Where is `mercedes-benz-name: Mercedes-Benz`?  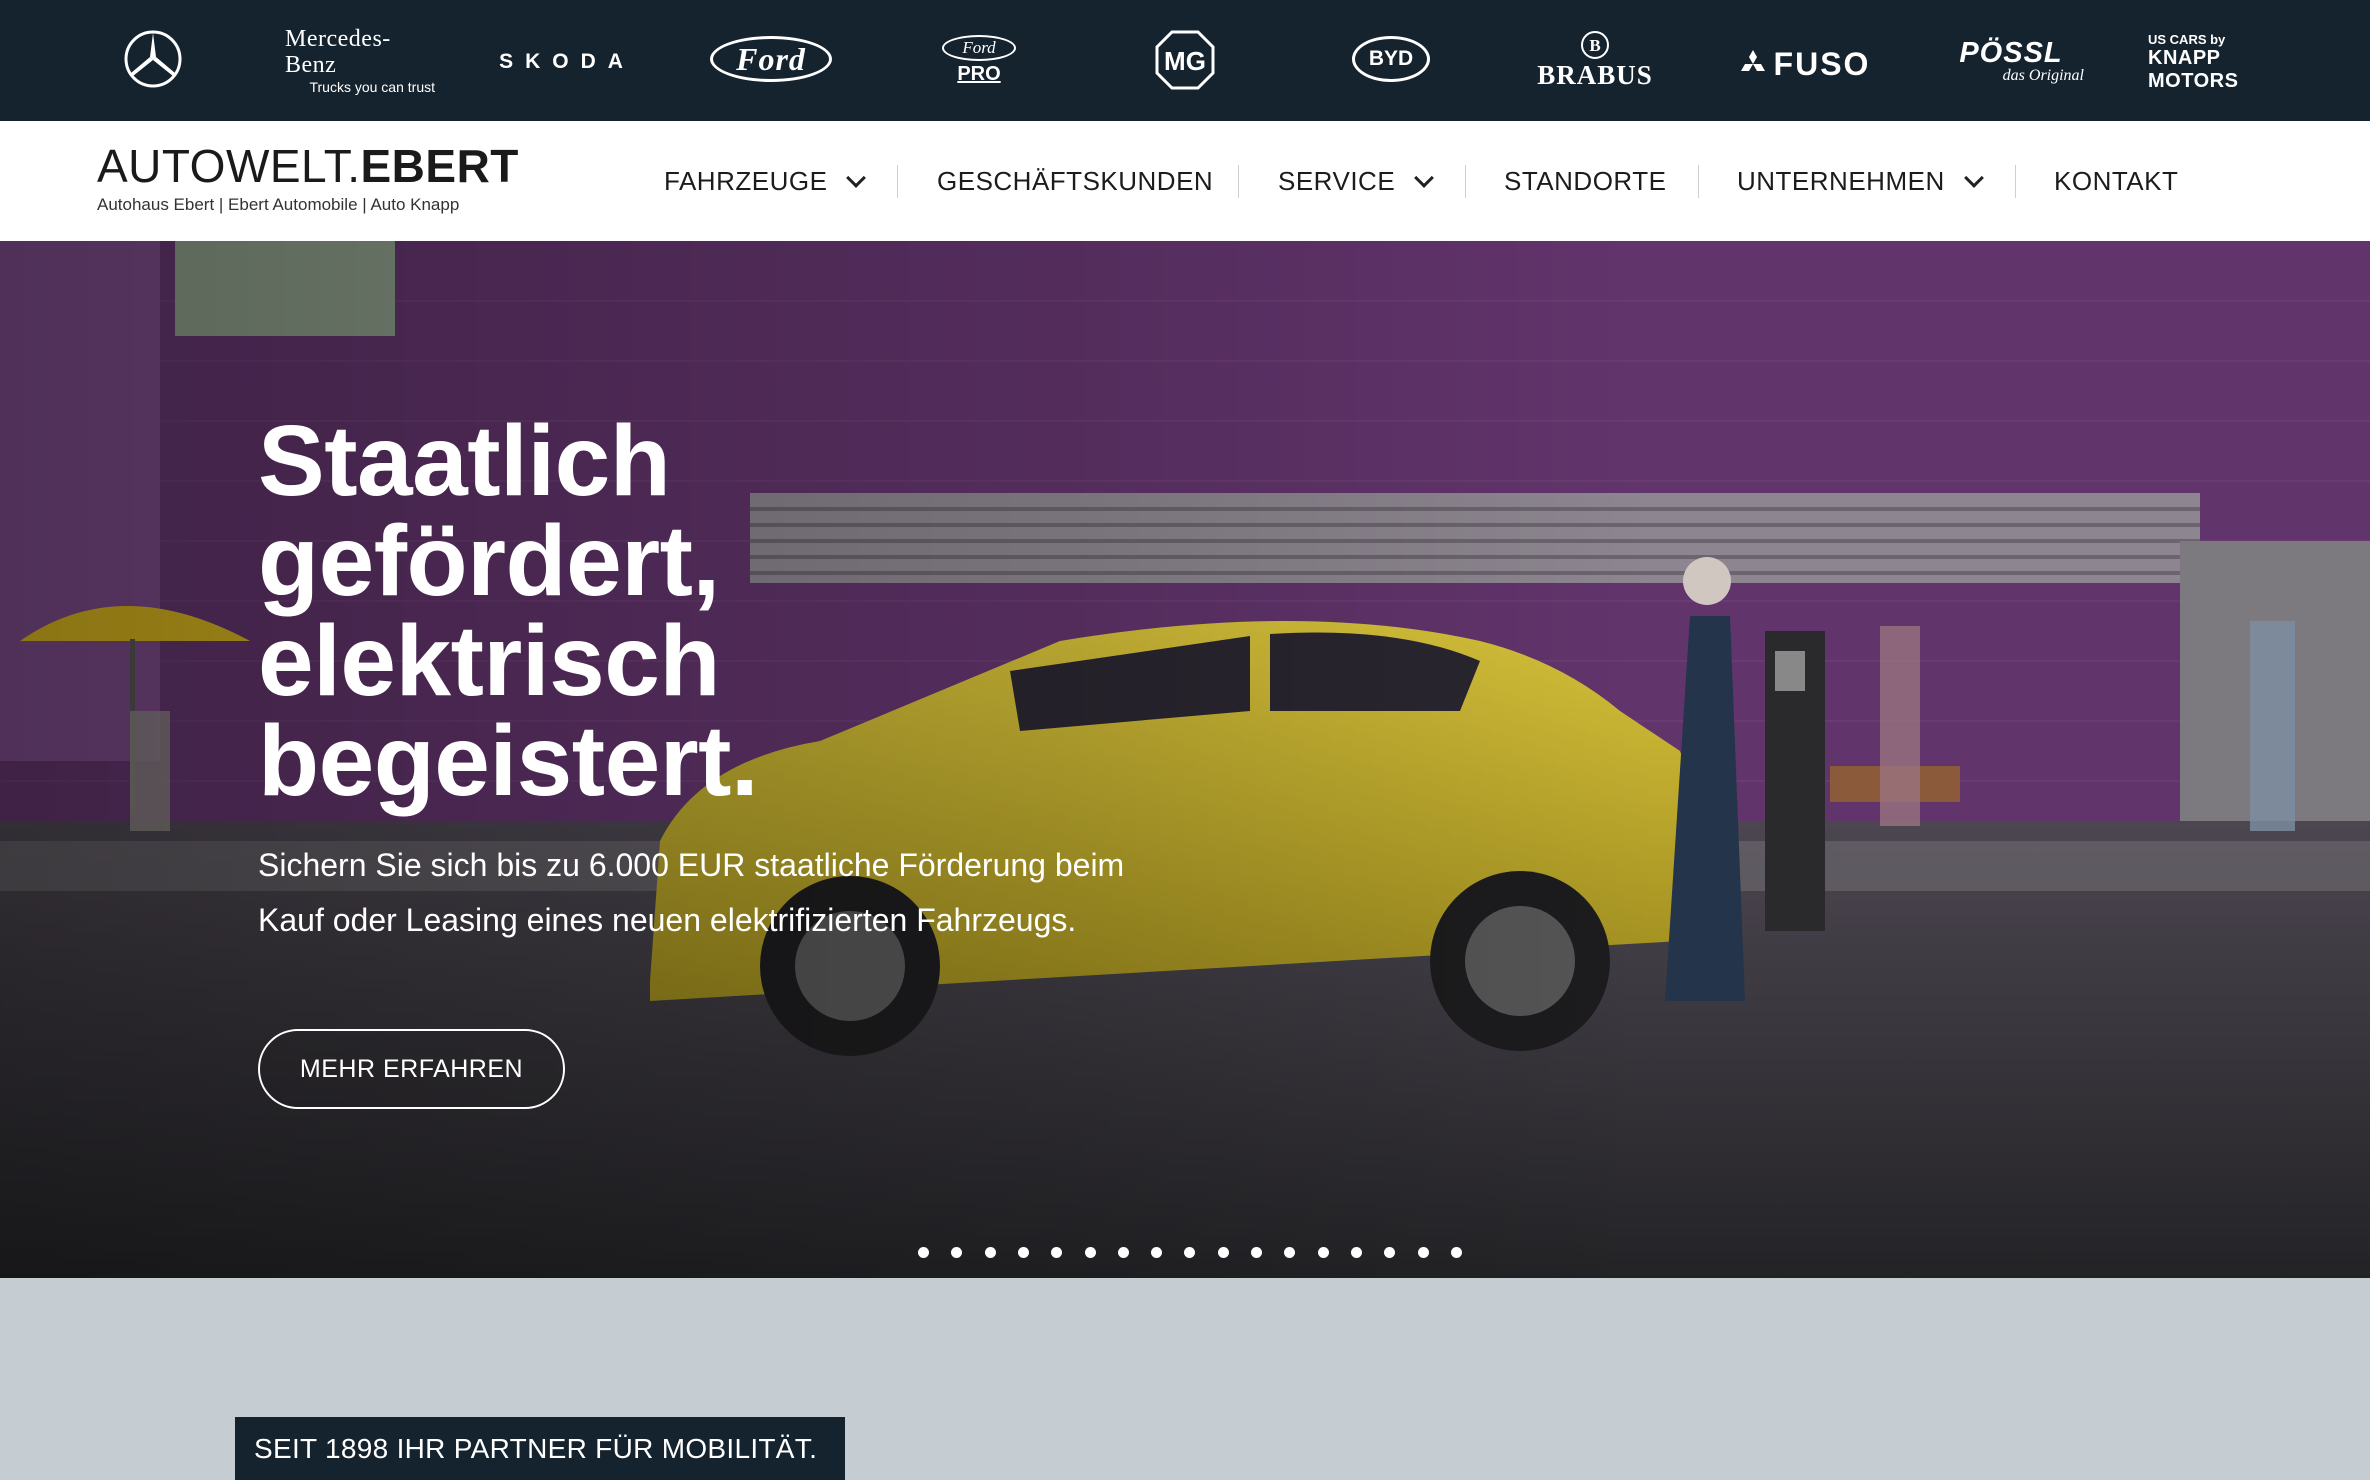 mercedes-benz-name: Mercedes-Benz is located at coordinates (338, 52).